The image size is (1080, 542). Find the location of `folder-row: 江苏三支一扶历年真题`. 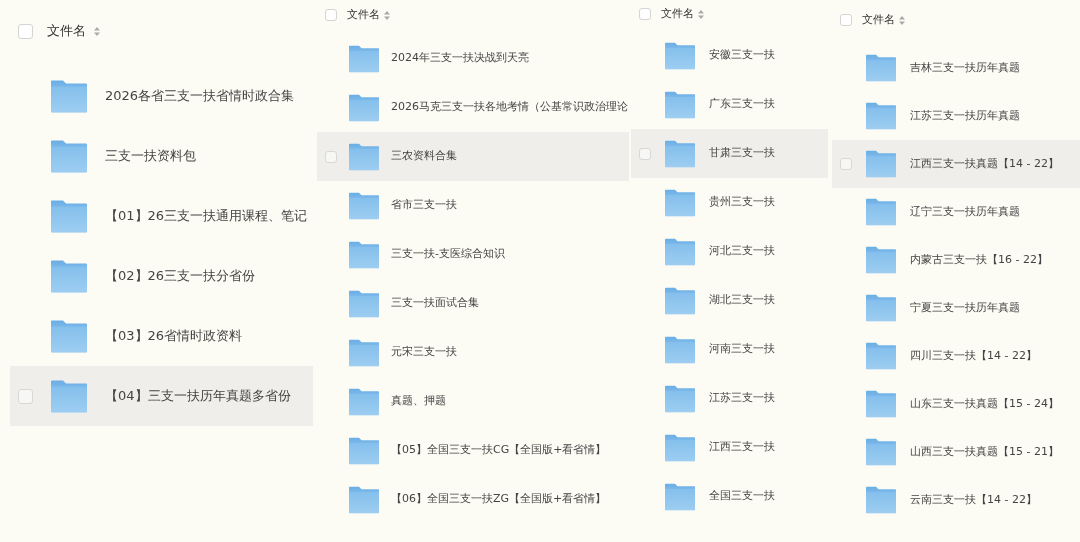

folder-row: 江苏三支一扶历年真题 is located at coordinates (956, 116).